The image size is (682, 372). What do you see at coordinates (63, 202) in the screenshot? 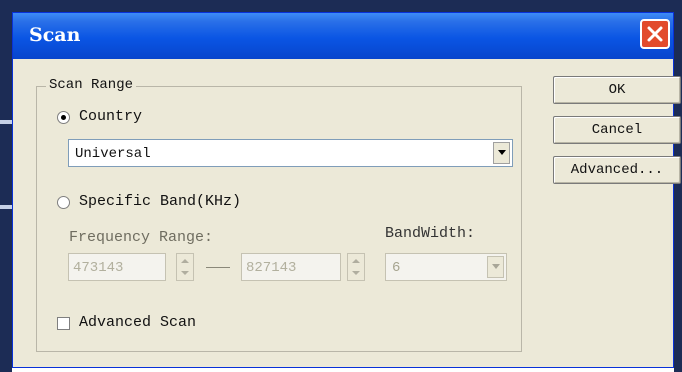
I see `specific-band-radio` at bounding box center [63, 202].